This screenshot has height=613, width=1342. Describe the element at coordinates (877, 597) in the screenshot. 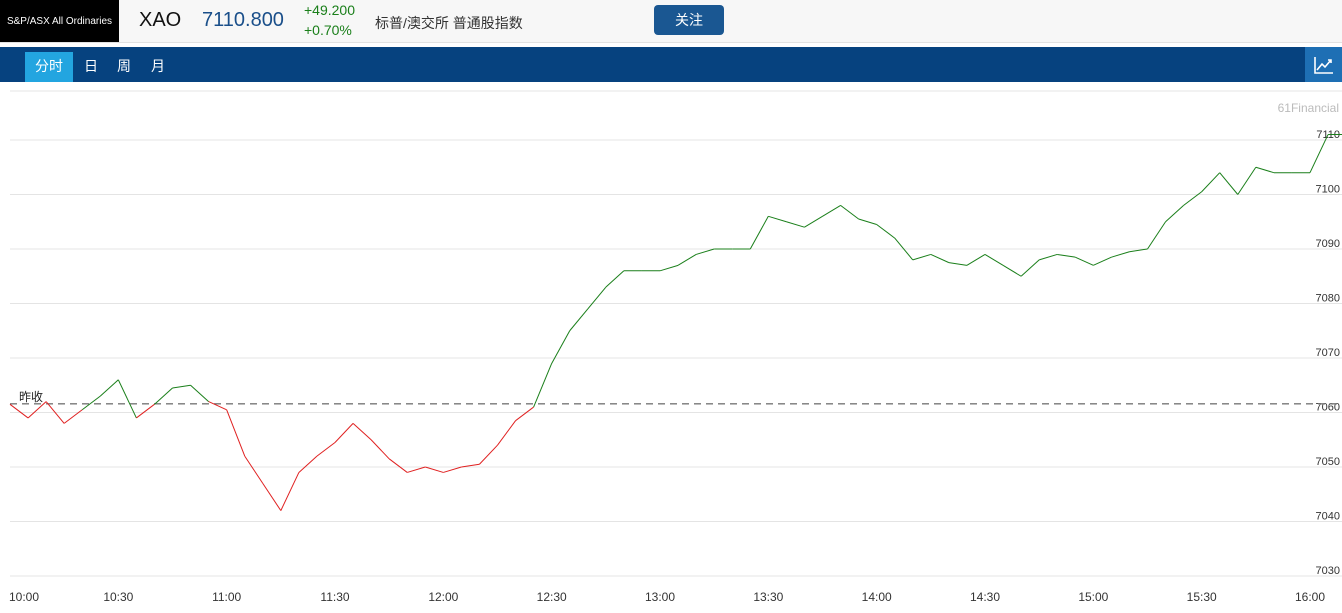

I see `x-tick-label: 14:00` at that location.